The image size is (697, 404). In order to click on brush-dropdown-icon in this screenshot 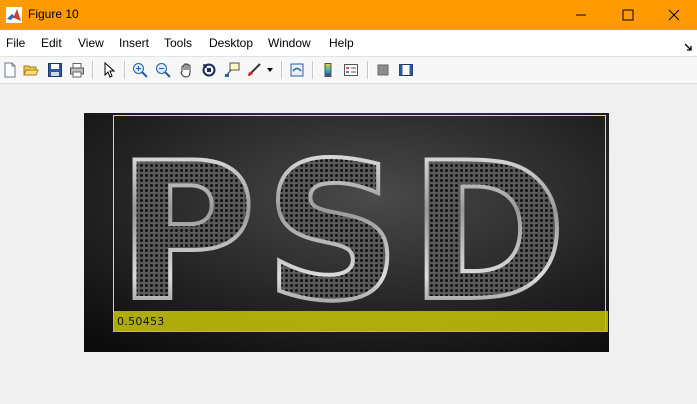, I will do `click(270, 70)`.